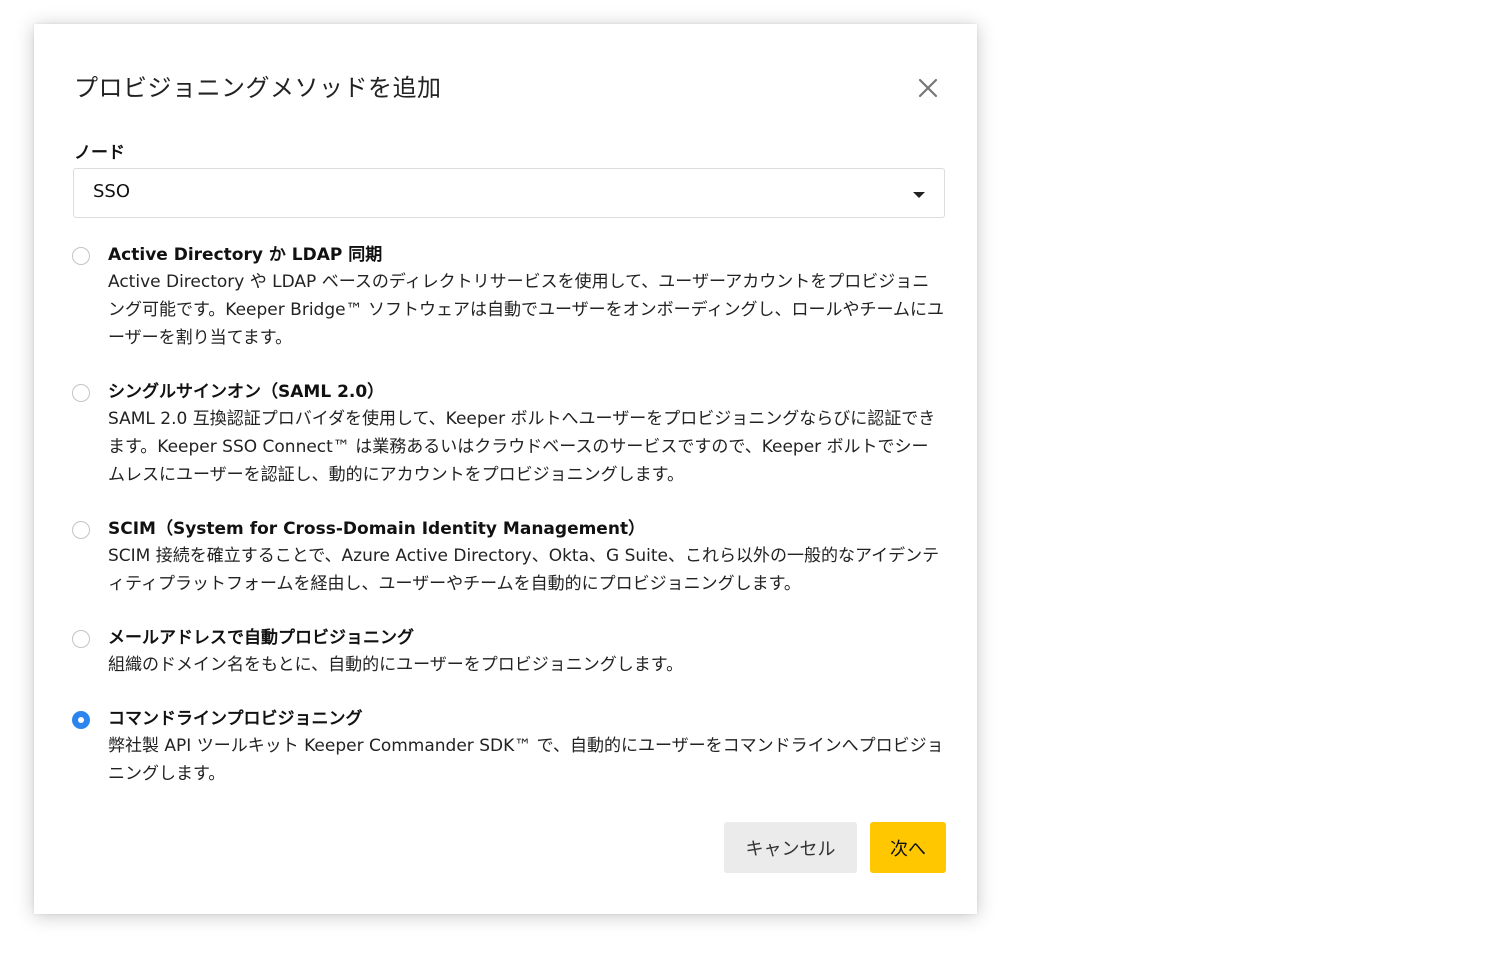 This screenshot has height=960, width=1500. What do you see at coordinates (928, 88) in the screenshot?
I see `close-icon` at bounding box center [928, 88].